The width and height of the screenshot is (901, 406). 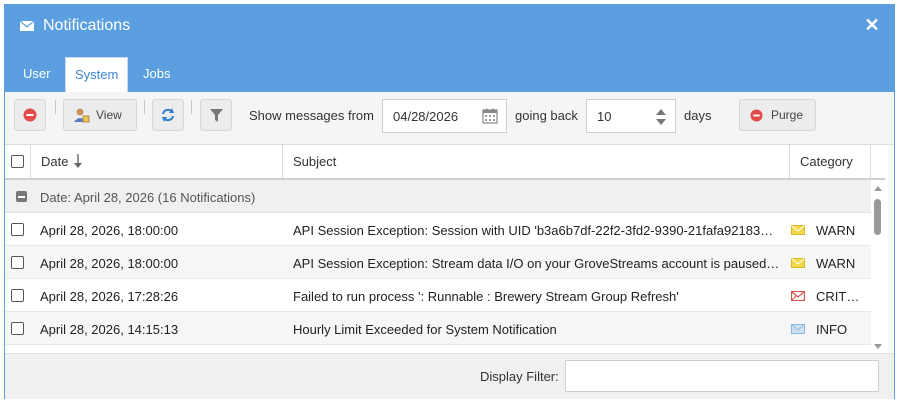 What do you see at coordinates (878, 188) in the screenshot?
I see `scroll-up-icon` at bounding box center [878, 188].